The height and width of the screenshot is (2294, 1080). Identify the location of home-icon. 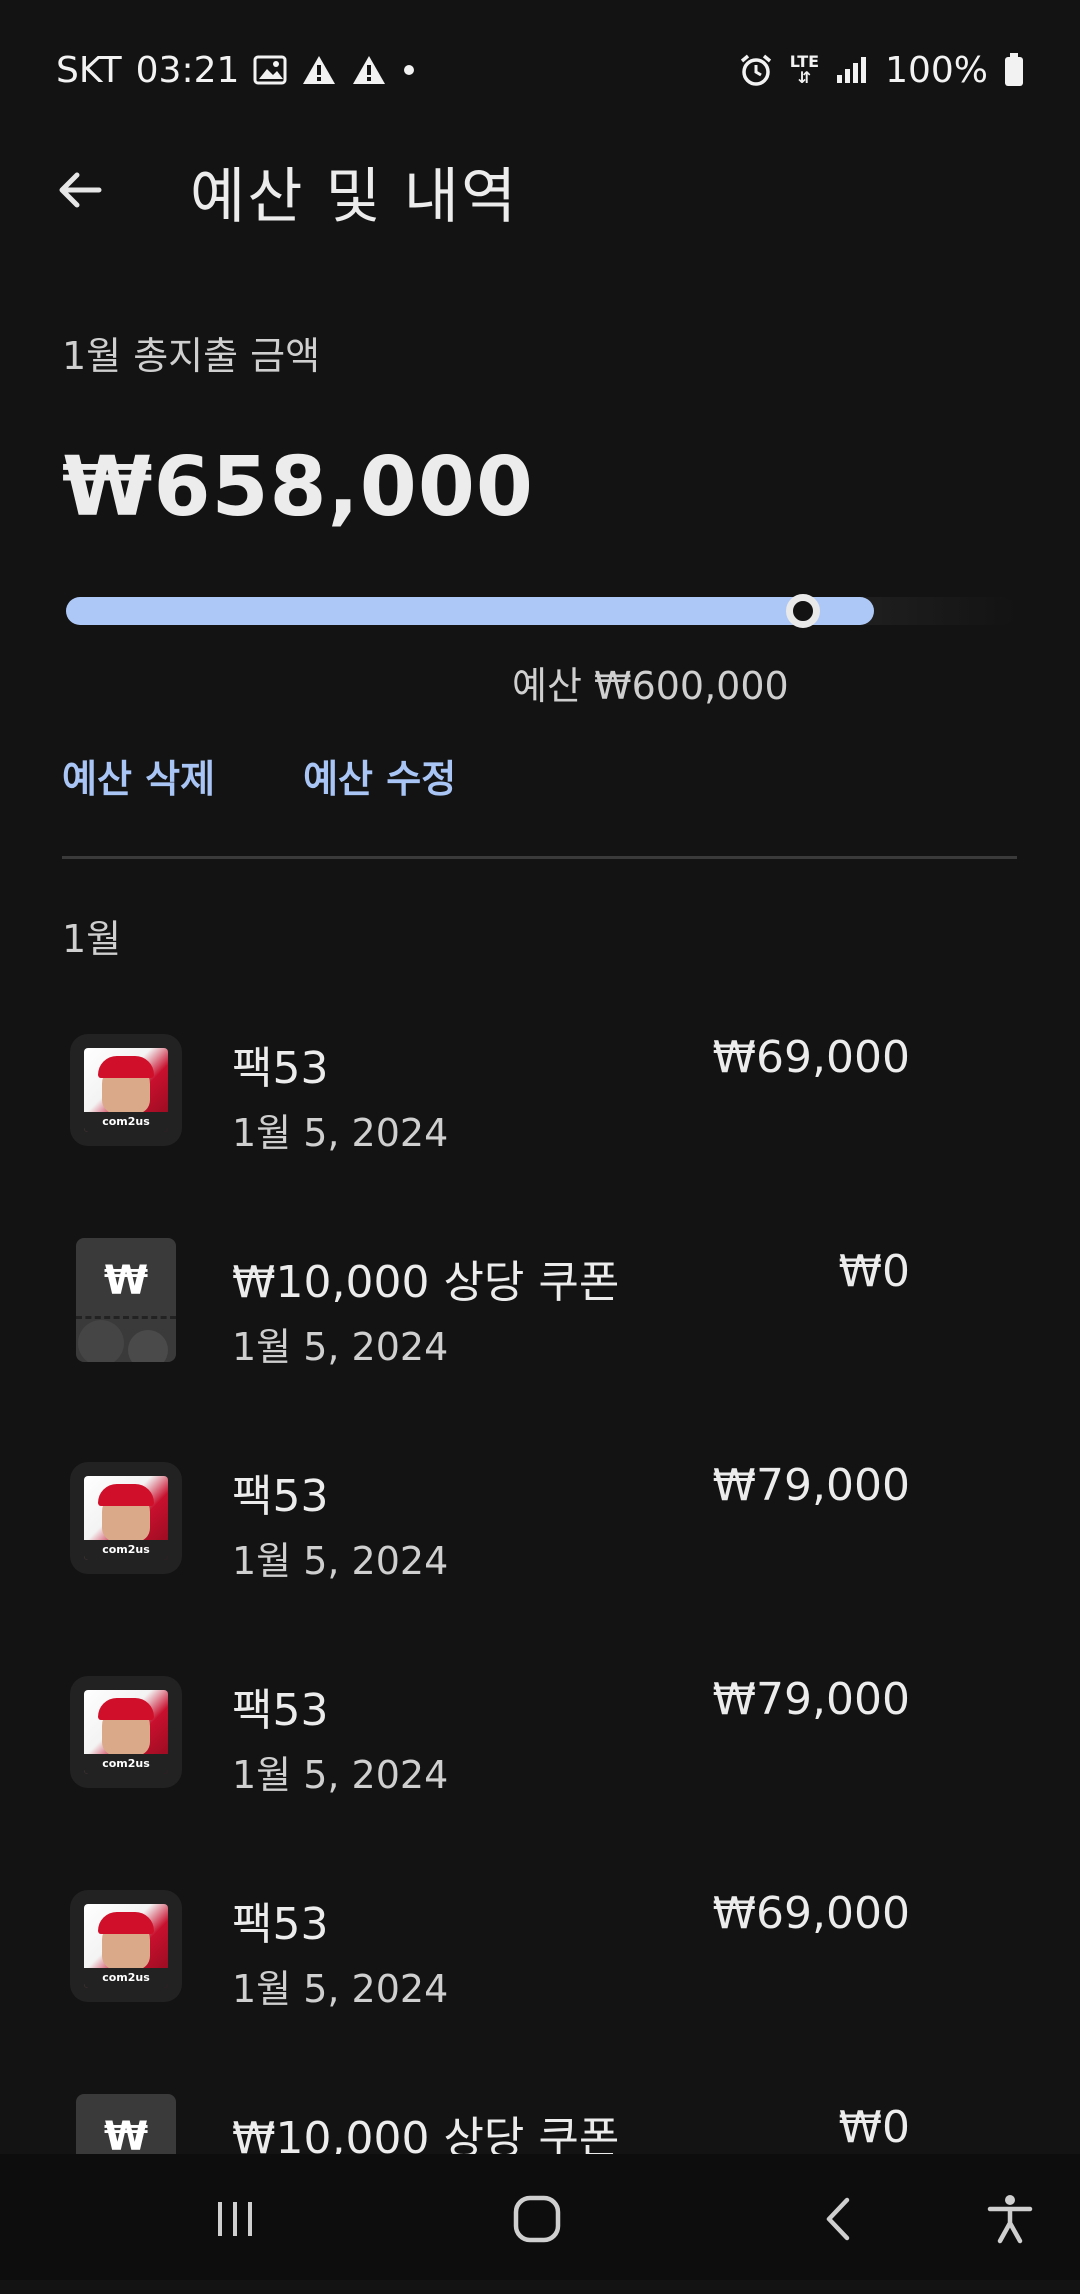
(537, 2219).